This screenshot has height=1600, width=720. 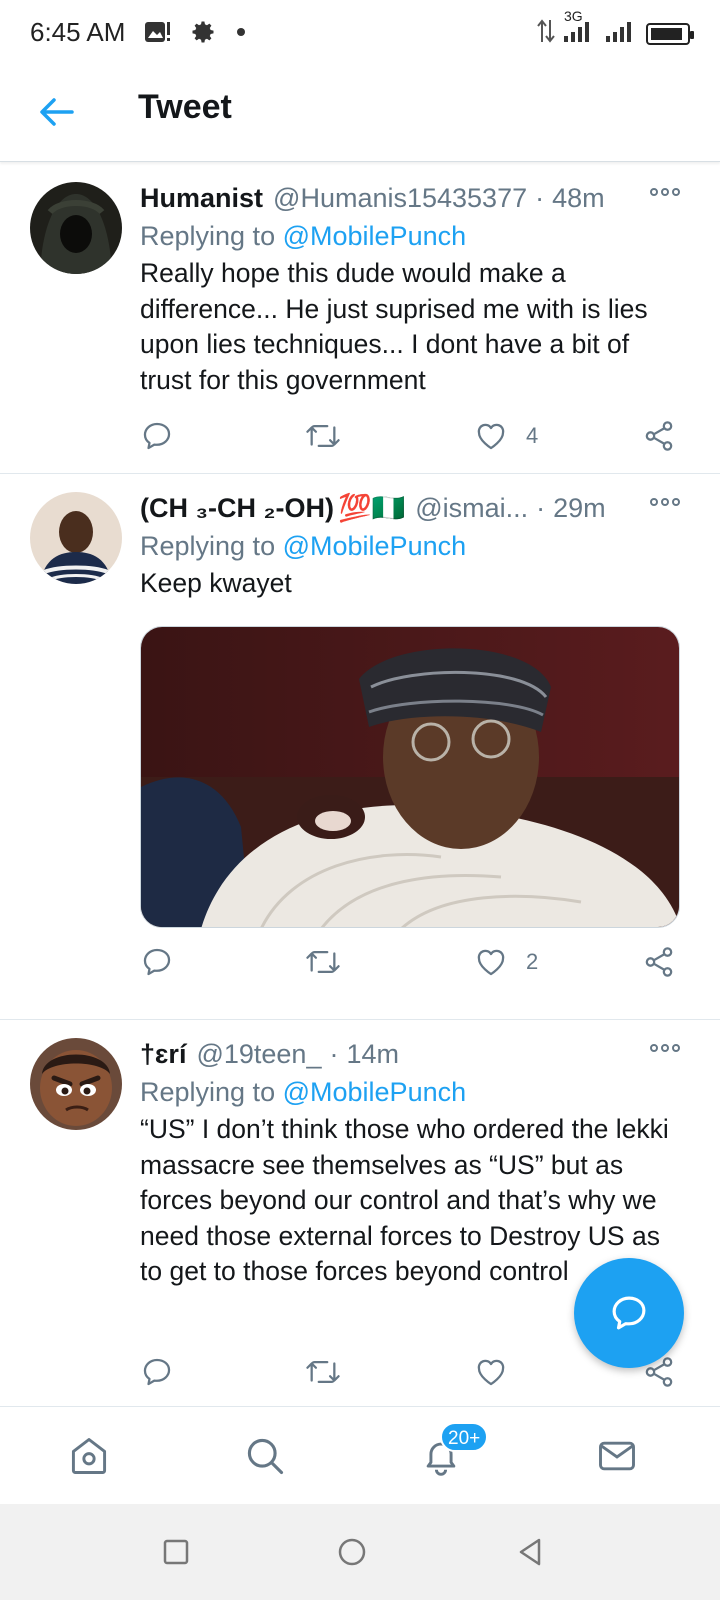 I want to click on home-system-button, so click(x=352, y=1552).